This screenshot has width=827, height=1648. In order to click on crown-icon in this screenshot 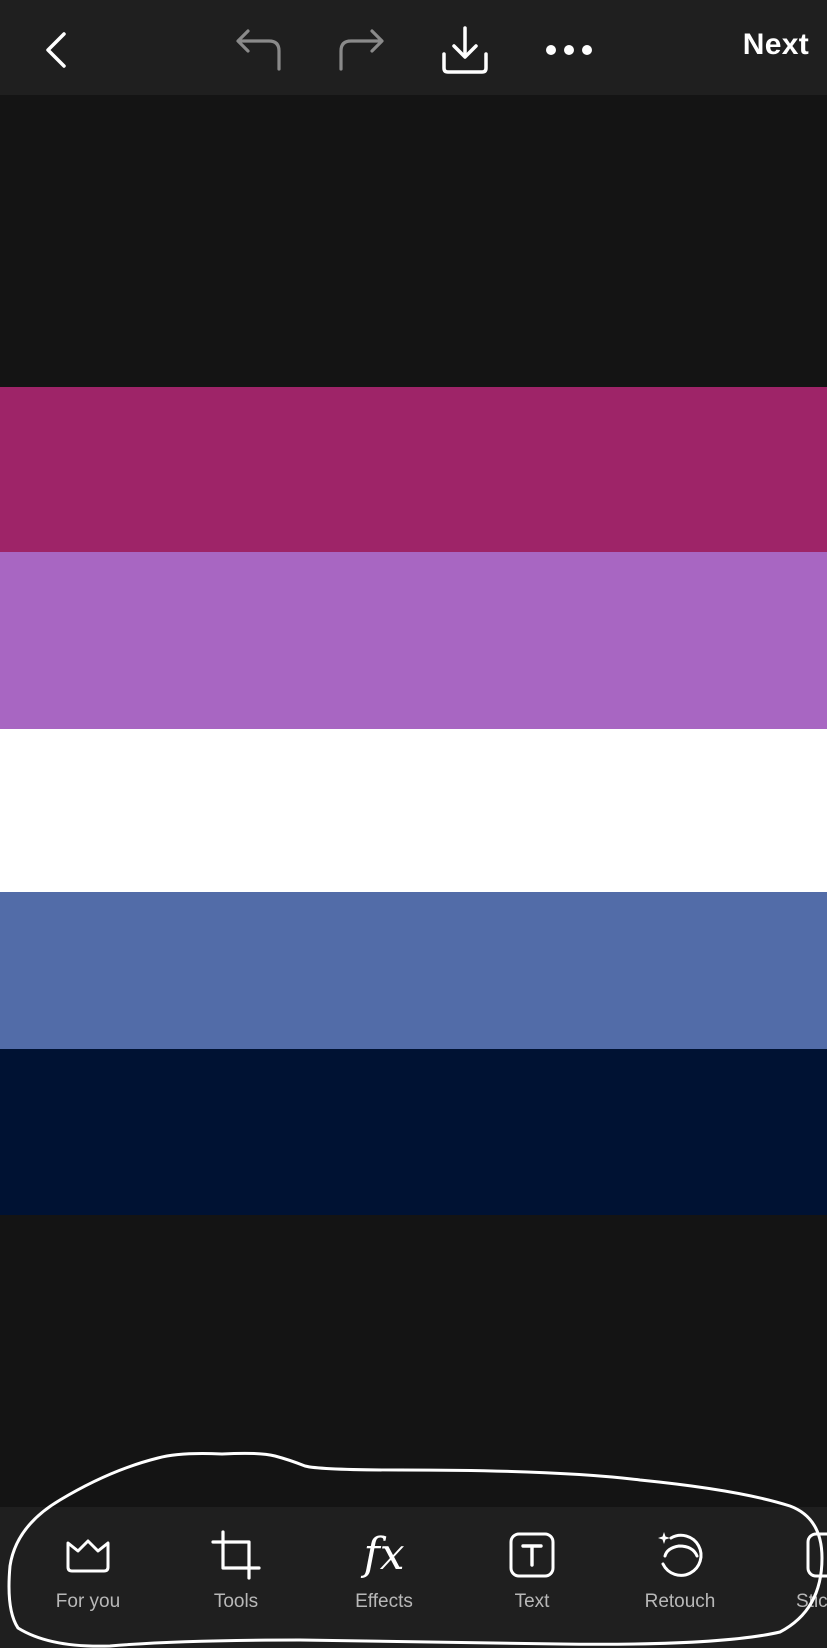, I will do `click(88, 1555)`.